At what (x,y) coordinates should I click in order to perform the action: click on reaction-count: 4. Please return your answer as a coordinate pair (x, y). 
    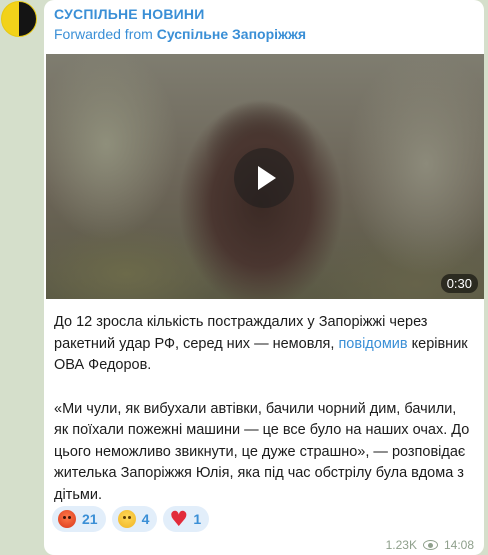
    Looking at the image, I should click on (145, 519).